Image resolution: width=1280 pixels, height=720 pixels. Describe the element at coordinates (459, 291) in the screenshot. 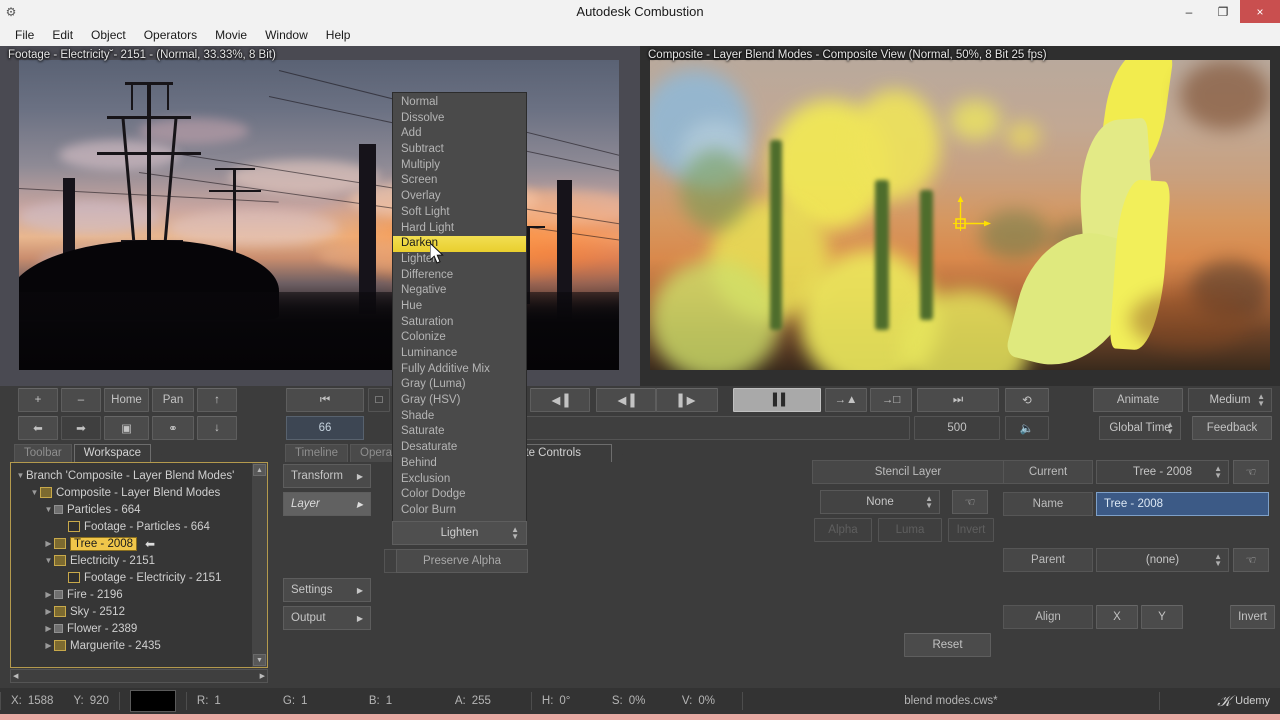

I see `blend-mode-item-negative: Negative` at that location.